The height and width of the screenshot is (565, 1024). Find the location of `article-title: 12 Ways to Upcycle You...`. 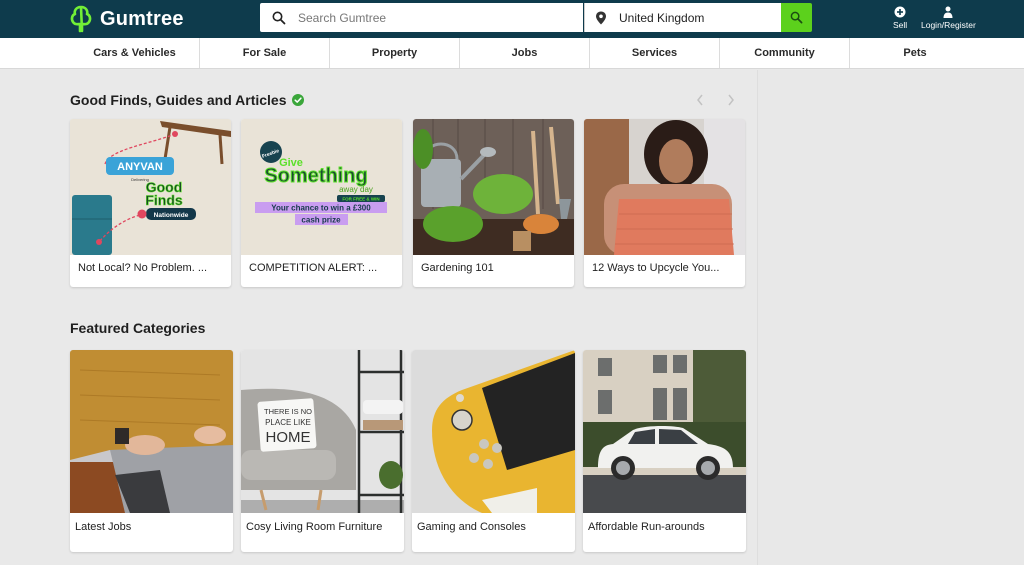

article-title: 12 Ways to Upcycle You... is located at coordinates (656, 268).